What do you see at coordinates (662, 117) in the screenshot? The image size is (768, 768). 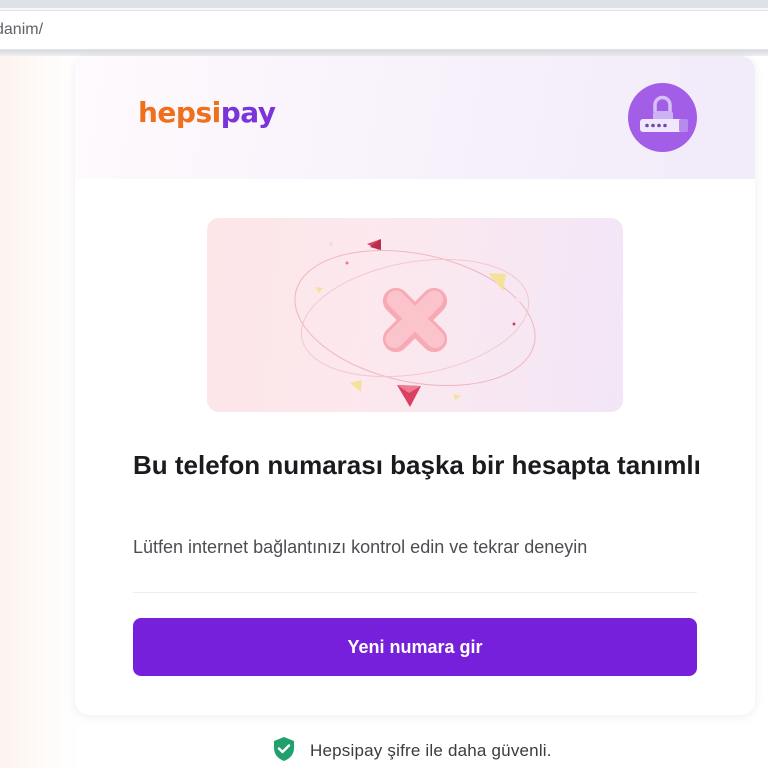 I see `lock-keypad-icon` at bounding box center [662, 117].